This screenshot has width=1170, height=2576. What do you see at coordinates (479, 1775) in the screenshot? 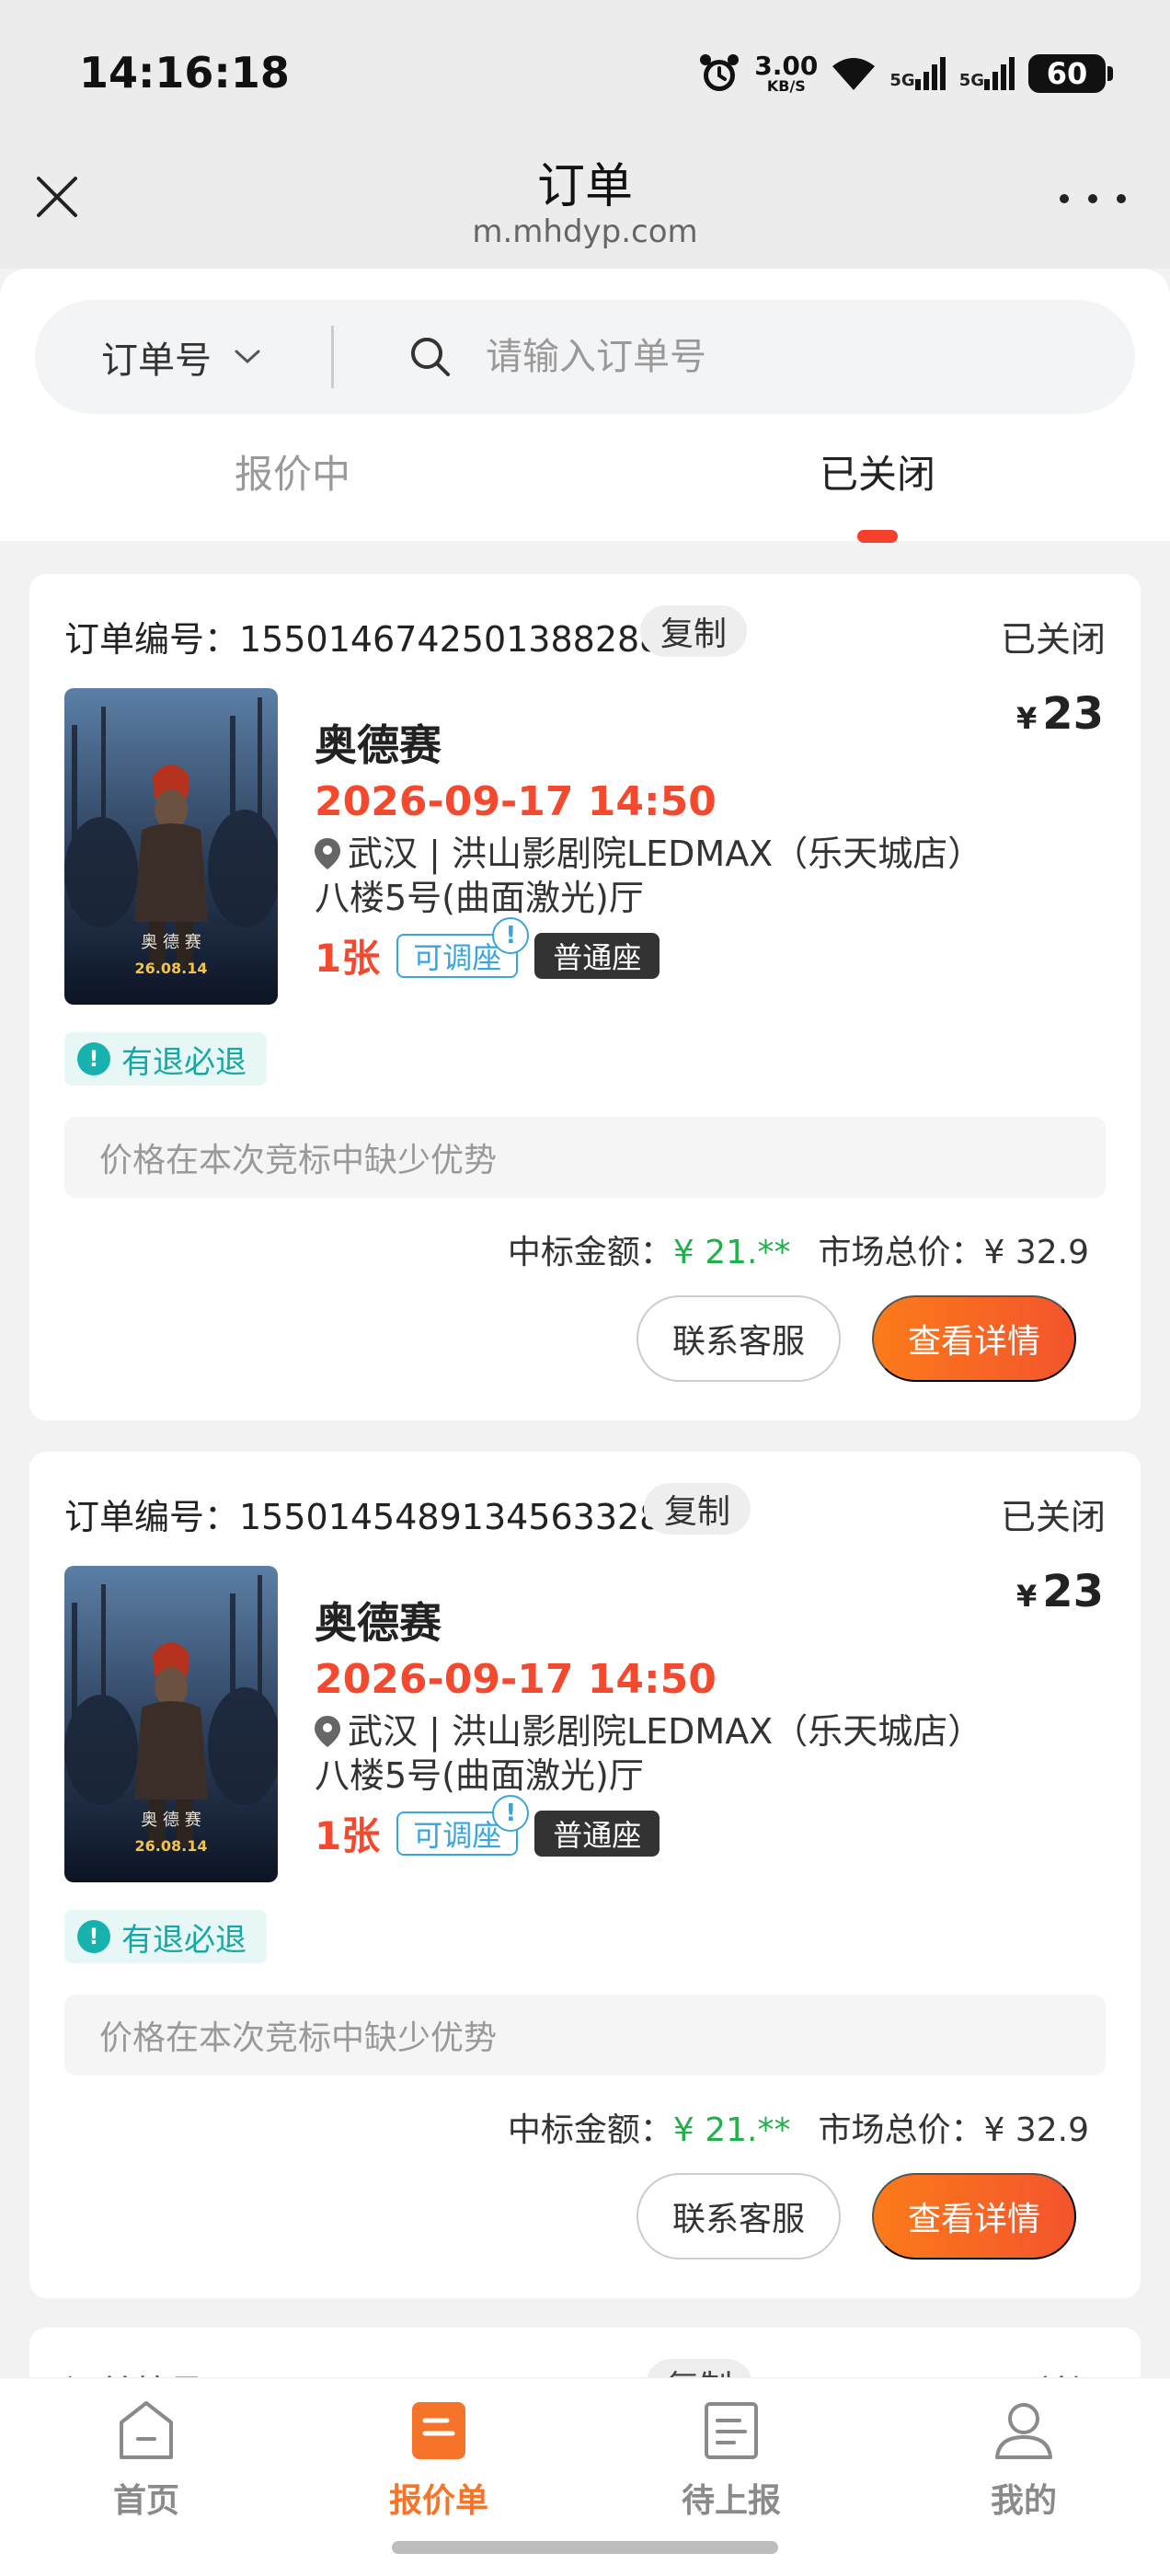
I see `hall-name: 八楼5号(曲面激光)厅` at bounding box center [479, 1775].